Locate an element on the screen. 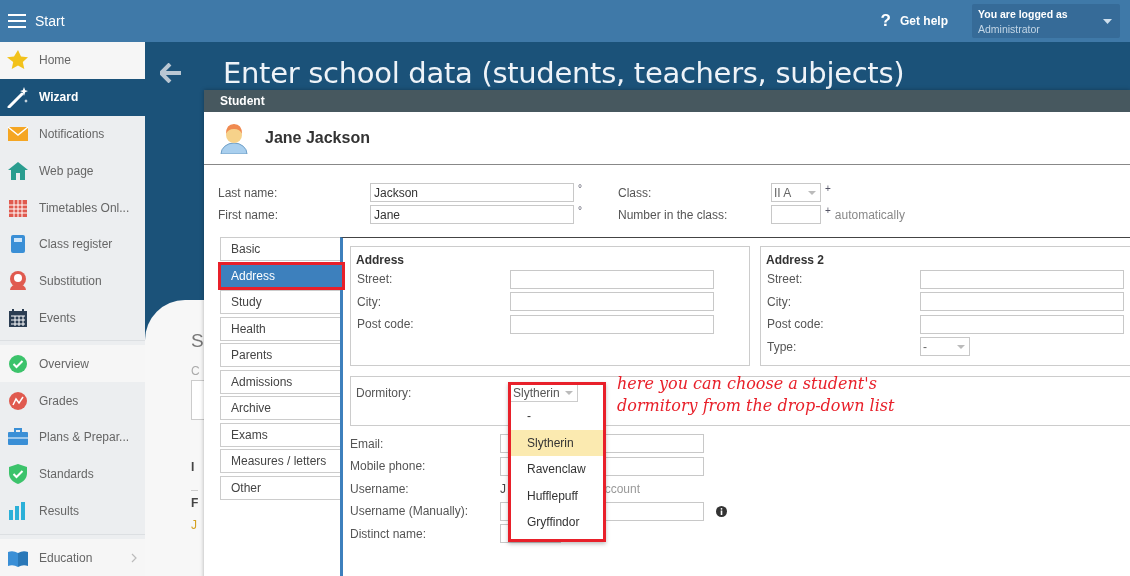 The width and height of the screenshot is (1130, 576). group-title: Address 2 is located at coordinates (796, 260).